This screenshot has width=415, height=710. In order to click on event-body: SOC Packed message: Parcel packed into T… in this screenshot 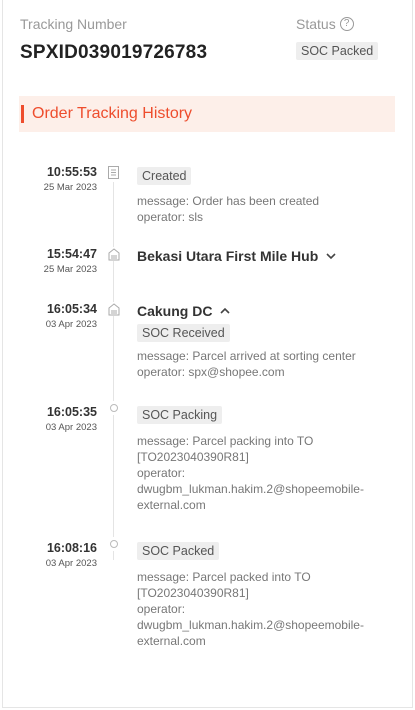, I will do `click(267, 595)`.